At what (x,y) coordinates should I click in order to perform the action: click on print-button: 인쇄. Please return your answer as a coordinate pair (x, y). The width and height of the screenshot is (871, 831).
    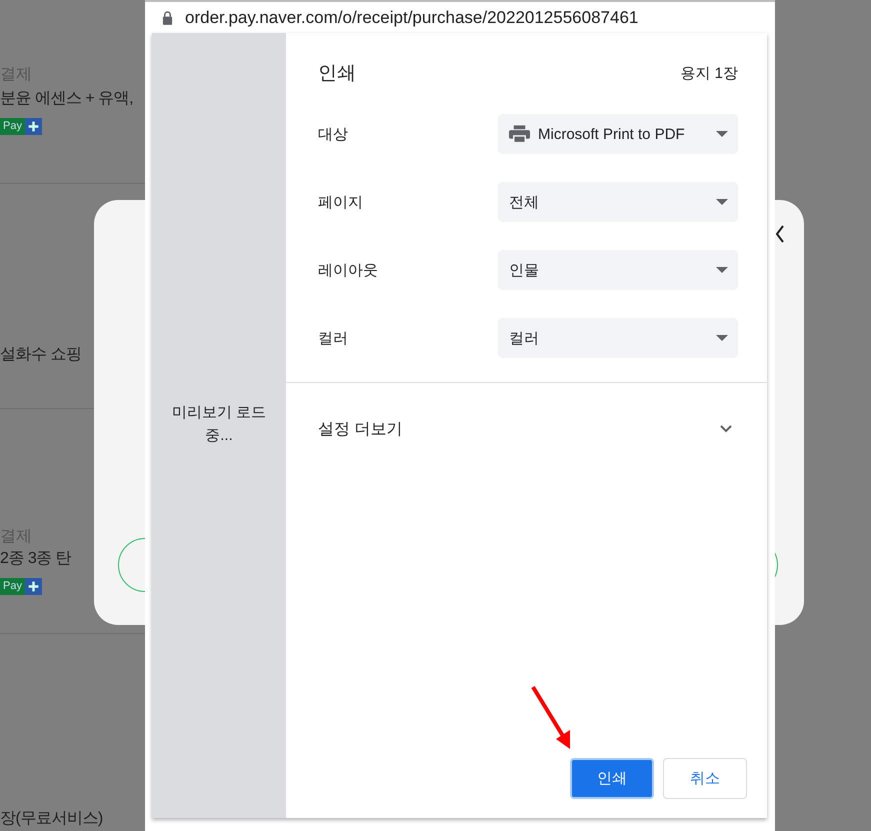
    Looking at the image, I should click on (612, 778).